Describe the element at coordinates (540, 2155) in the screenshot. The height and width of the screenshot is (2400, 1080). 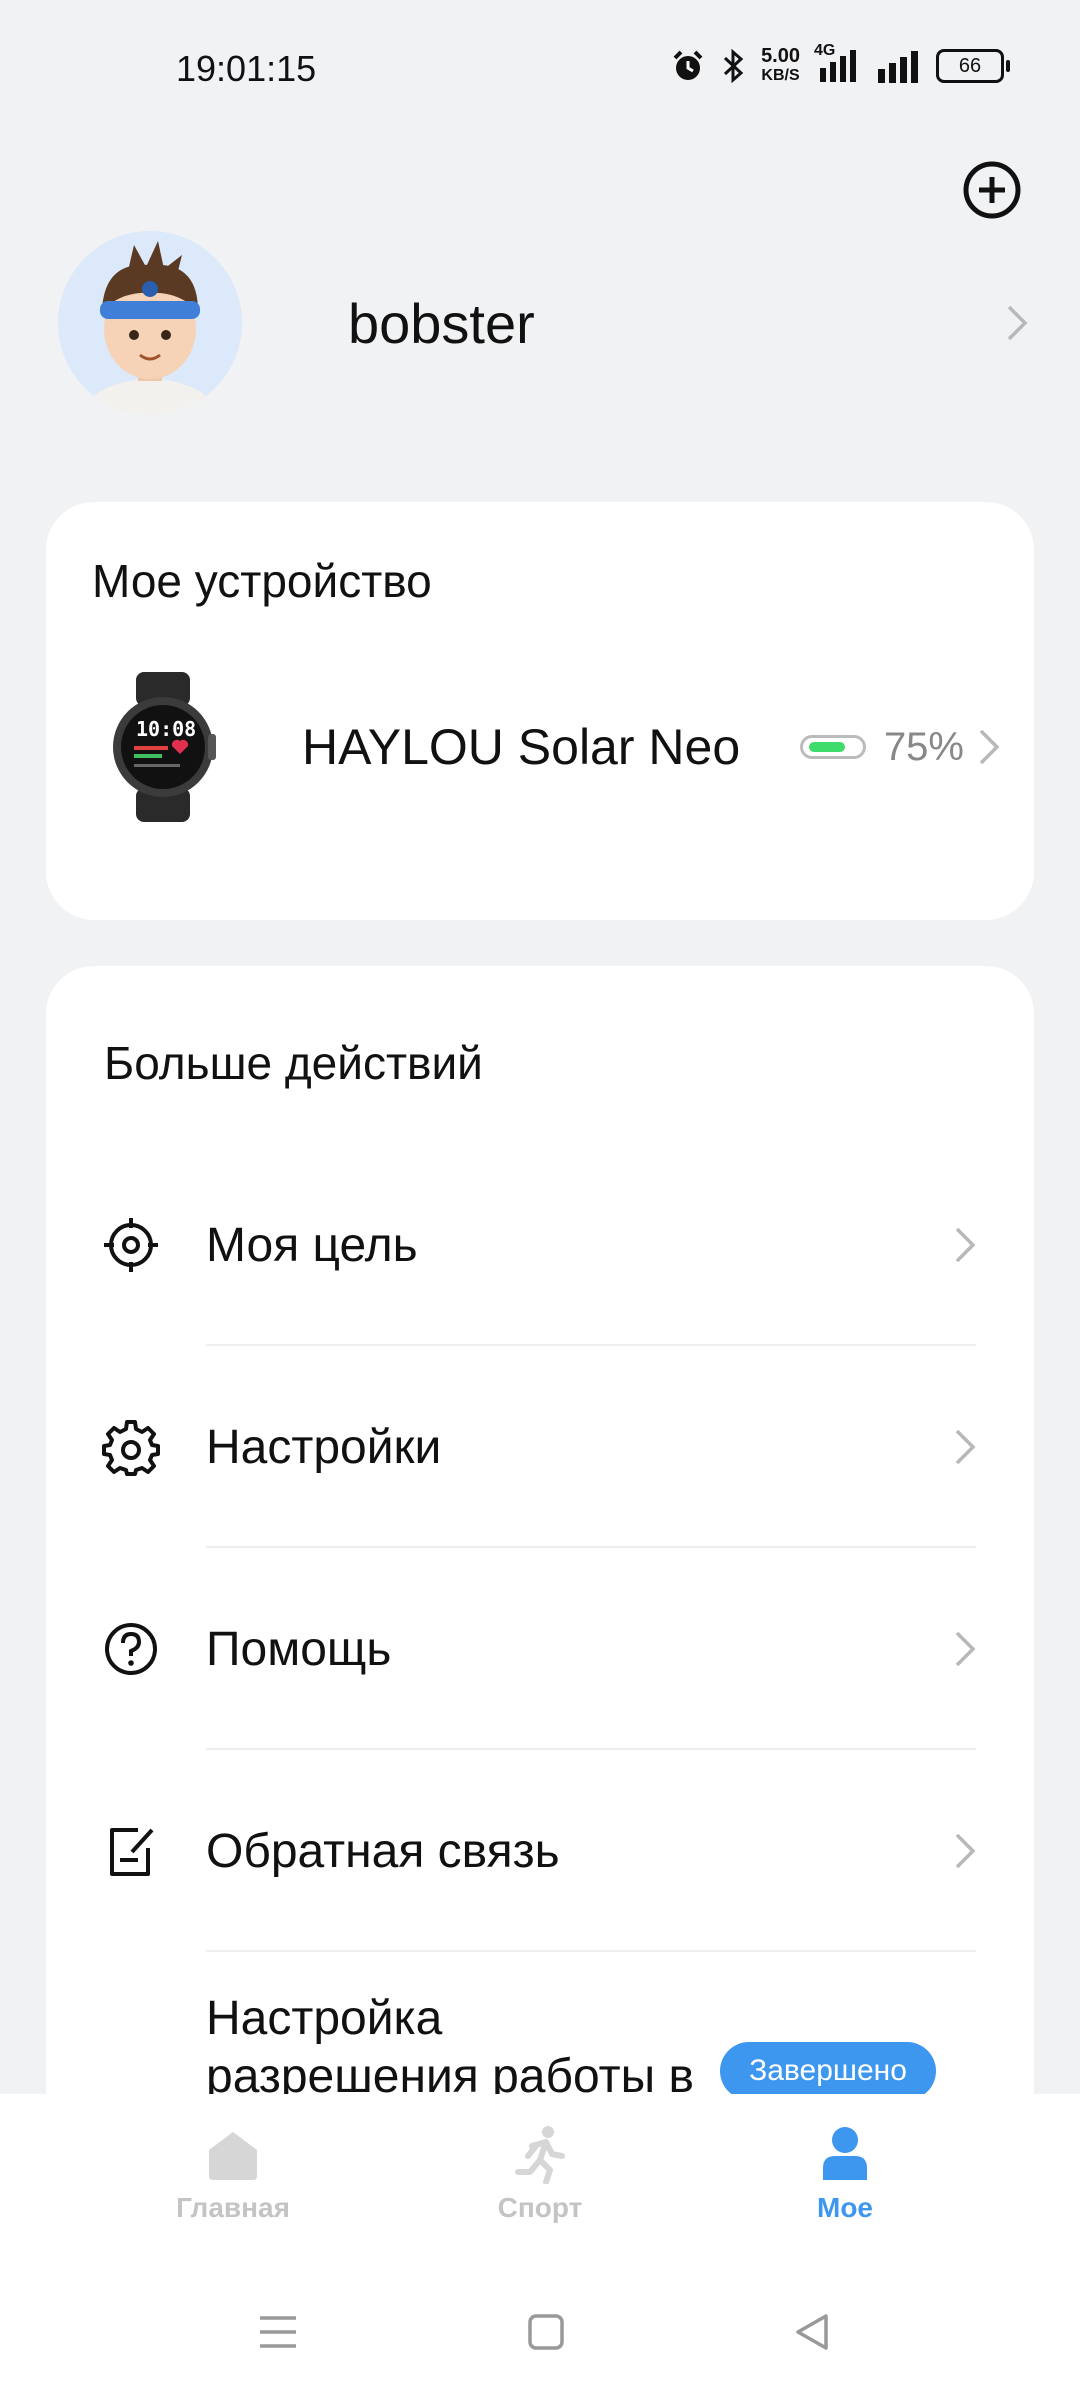
I see `running-icon` at that location.